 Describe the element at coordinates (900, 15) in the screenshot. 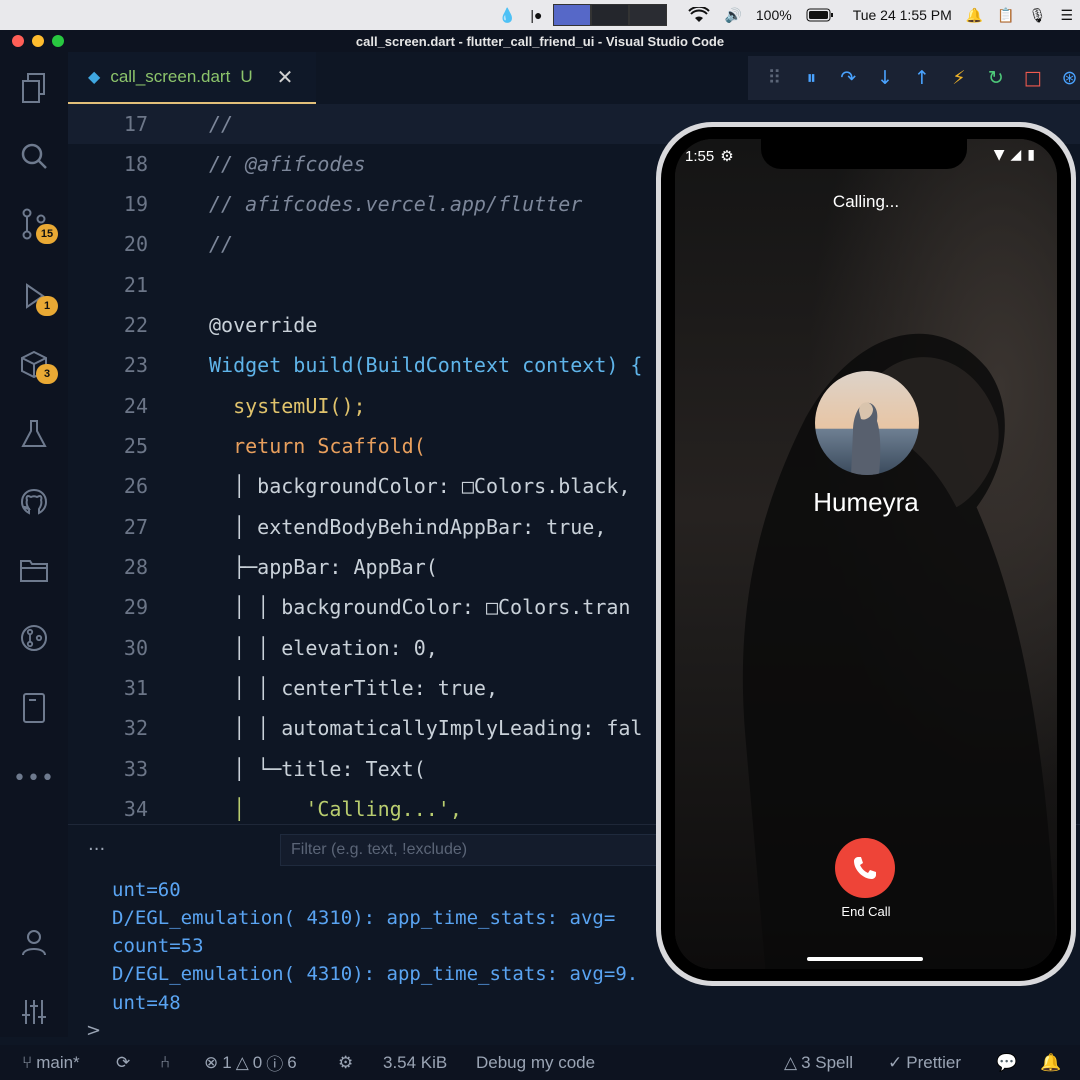

I see `clock: Tue 24 1:55 PM` at that location.